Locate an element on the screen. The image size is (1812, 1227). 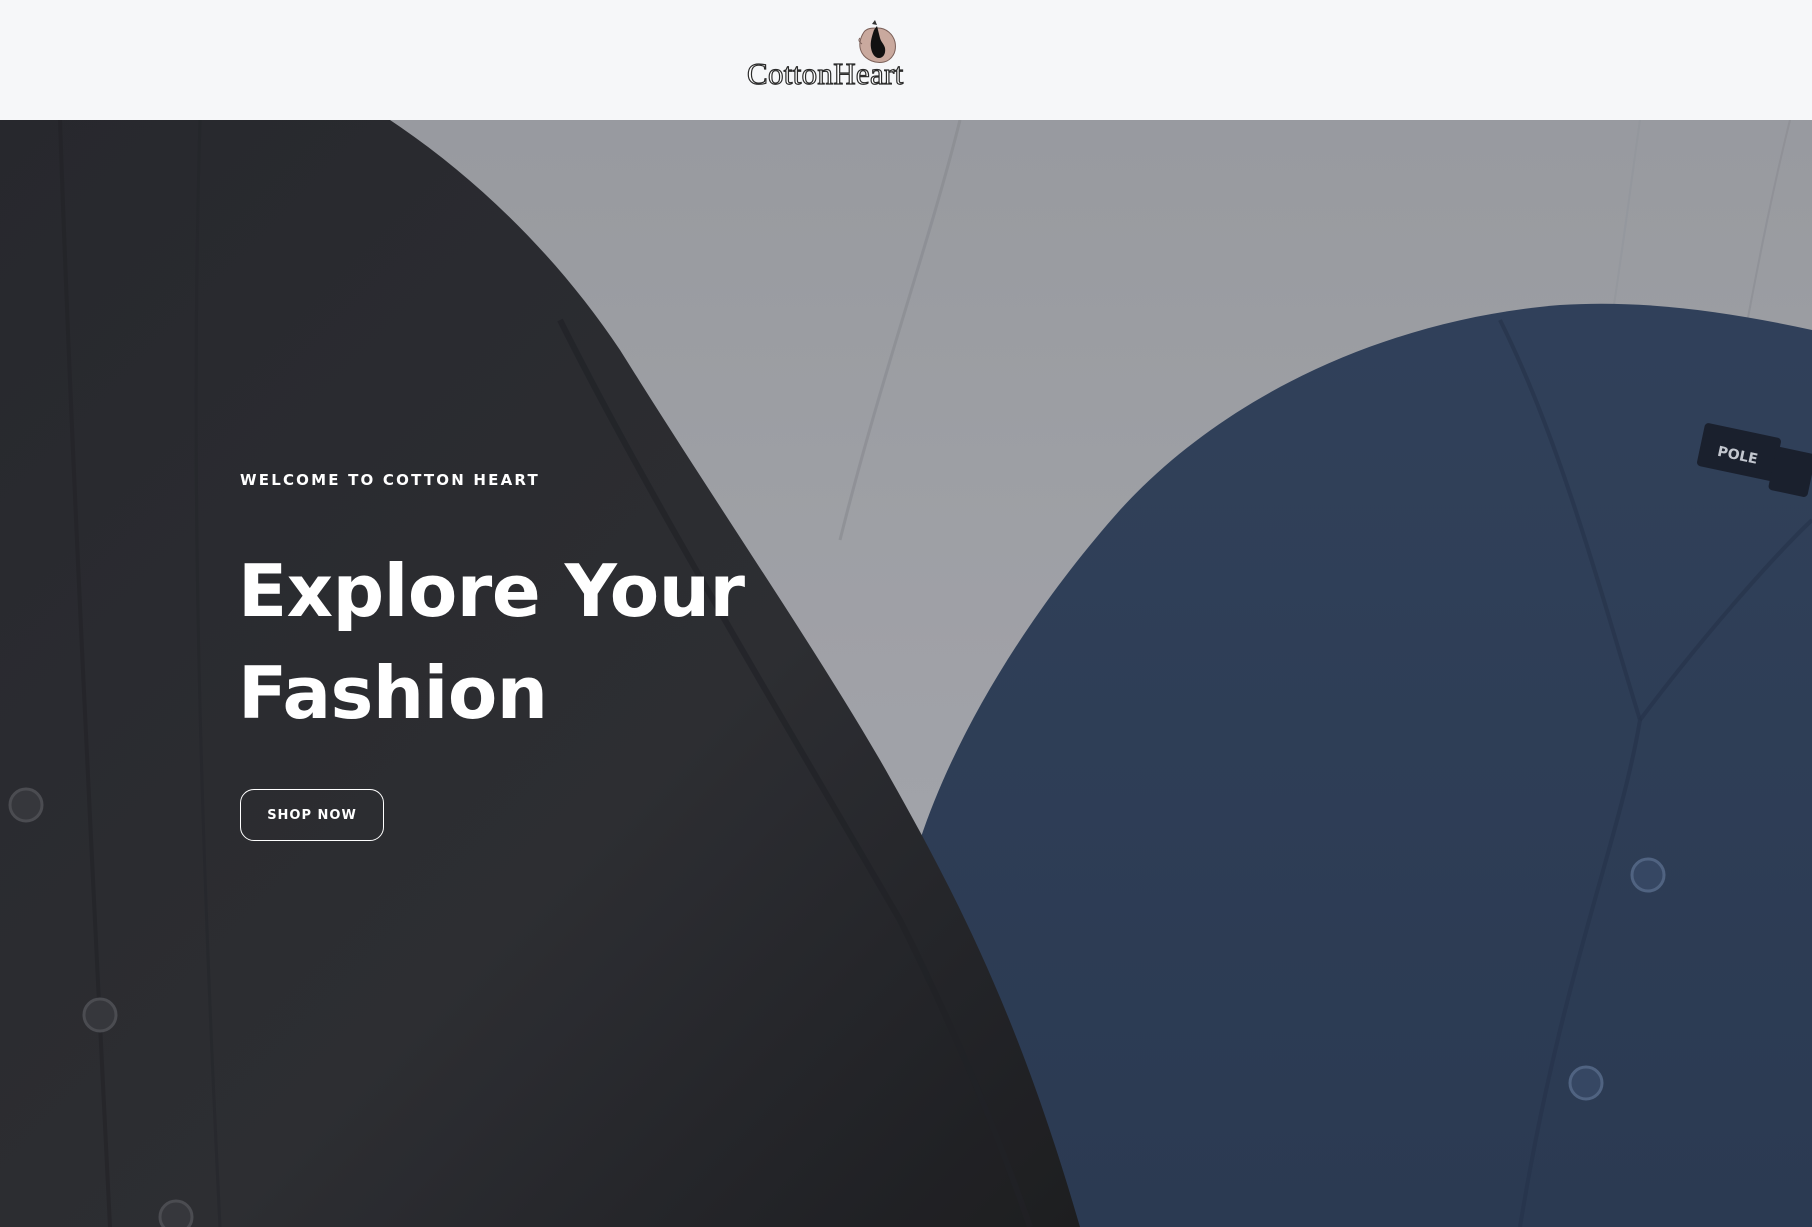
hero-headline-line-1: Explore Your is located at coordinates (491, 591).